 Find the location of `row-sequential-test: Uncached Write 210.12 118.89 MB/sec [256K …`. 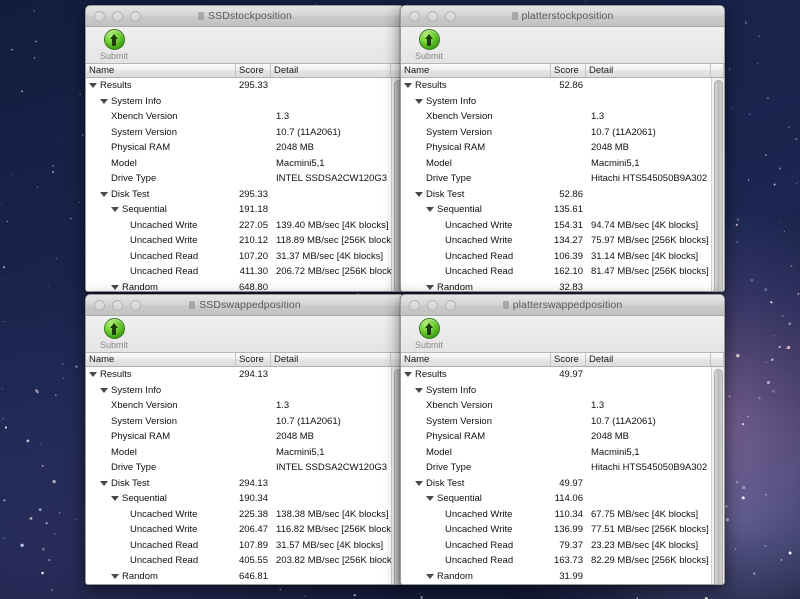

row-sequential-test: Uncached Write 210.12 118.89 MB/sec [256K … is located at coordinates (238, 241).